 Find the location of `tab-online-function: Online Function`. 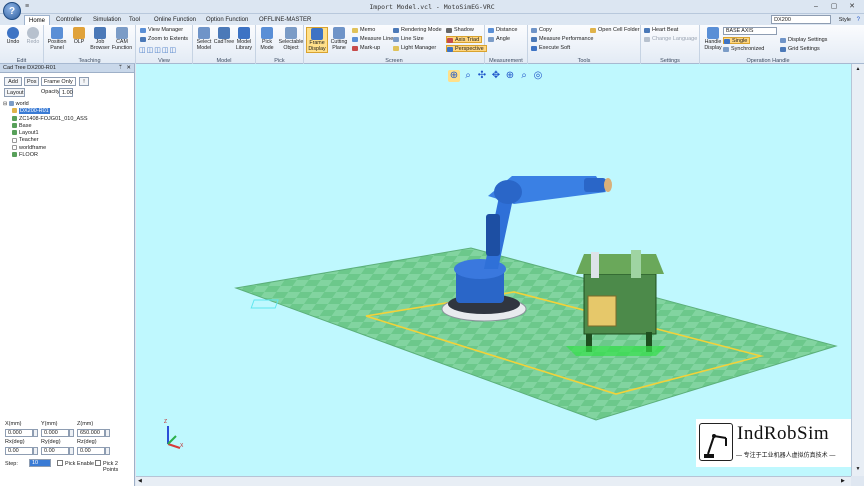

tab-online-function: Online Function is located at coordinates (175, 20).